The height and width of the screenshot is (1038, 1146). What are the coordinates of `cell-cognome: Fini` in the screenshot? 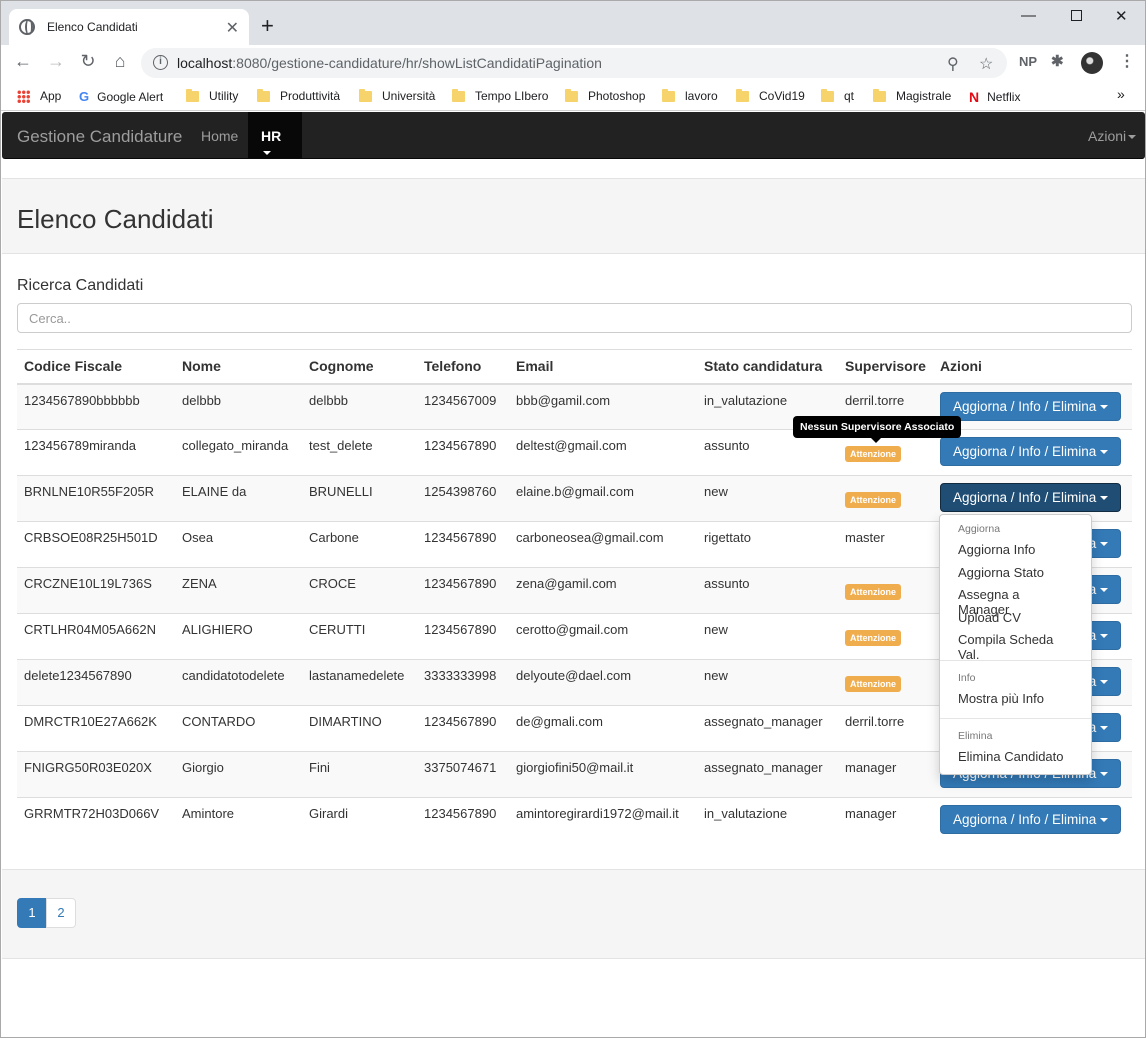 It's located at (359, 774).